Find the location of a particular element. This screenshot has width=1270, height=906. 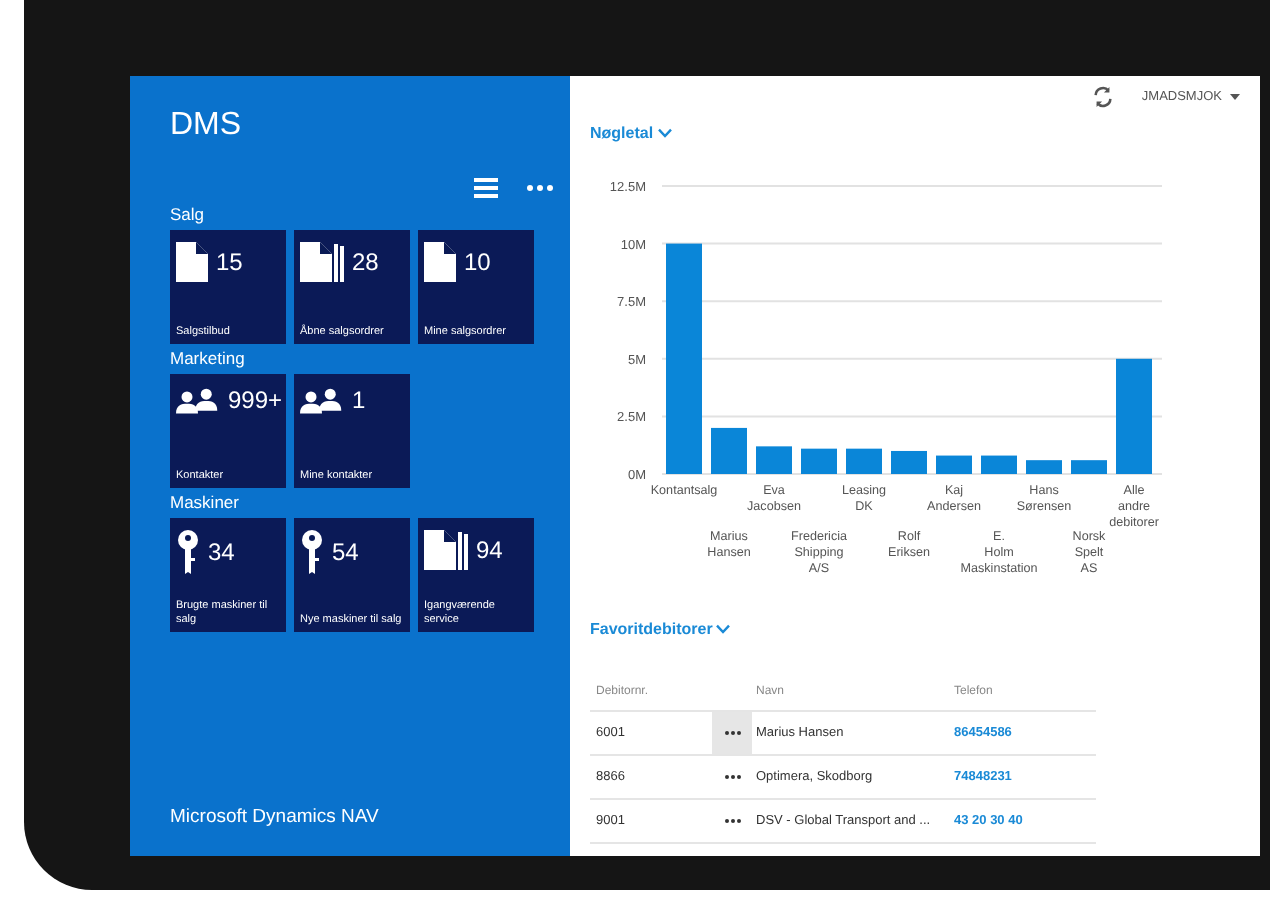

product-name: Microsoft Dynamics NAV is located at coordinates (275, 817).